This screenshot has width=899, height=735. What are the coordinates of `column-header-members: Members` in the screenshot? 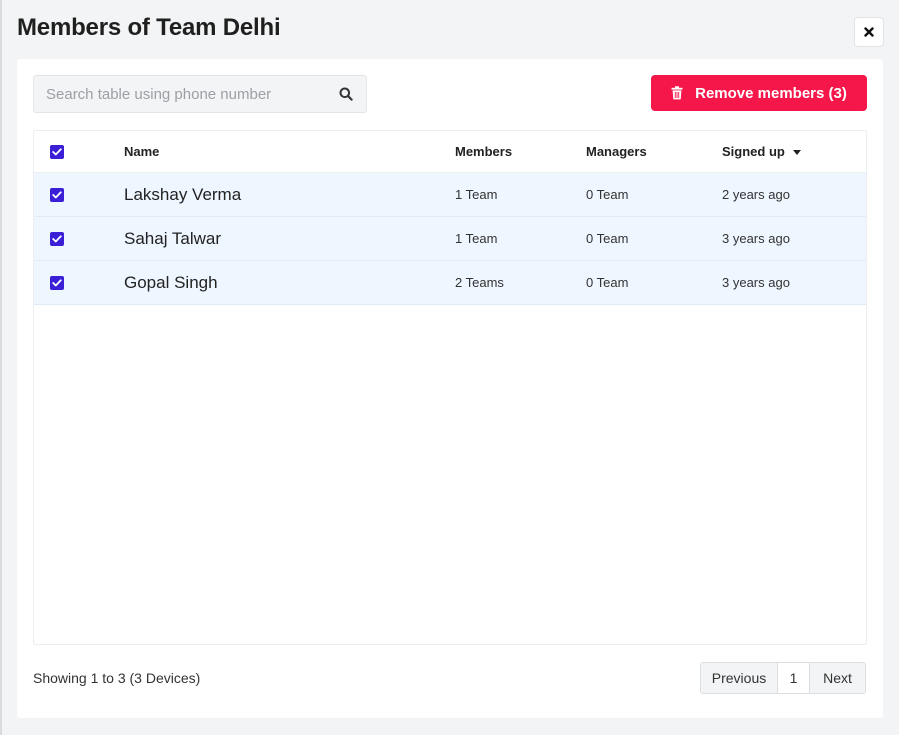 It's located at (520, 151).